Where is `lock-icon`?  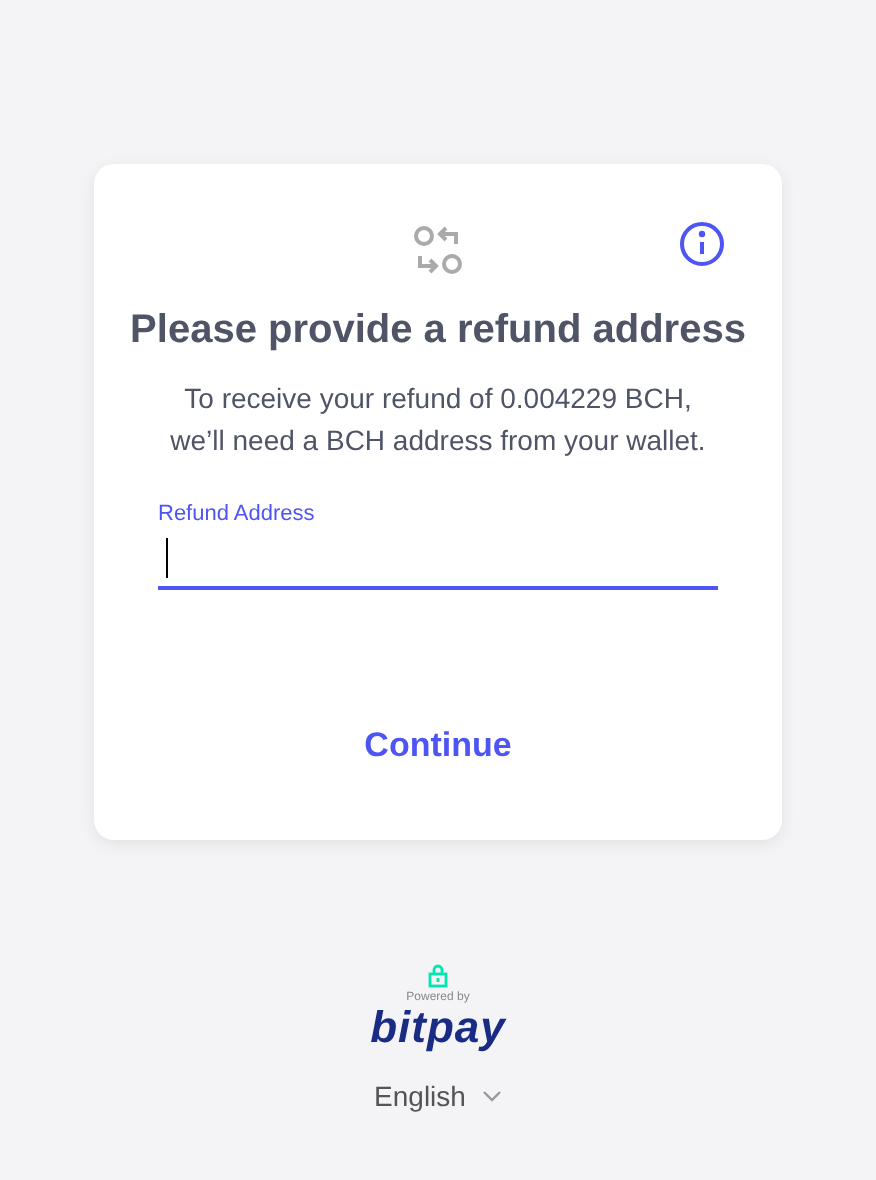 lock-icon is located at coordinates (437, 976).